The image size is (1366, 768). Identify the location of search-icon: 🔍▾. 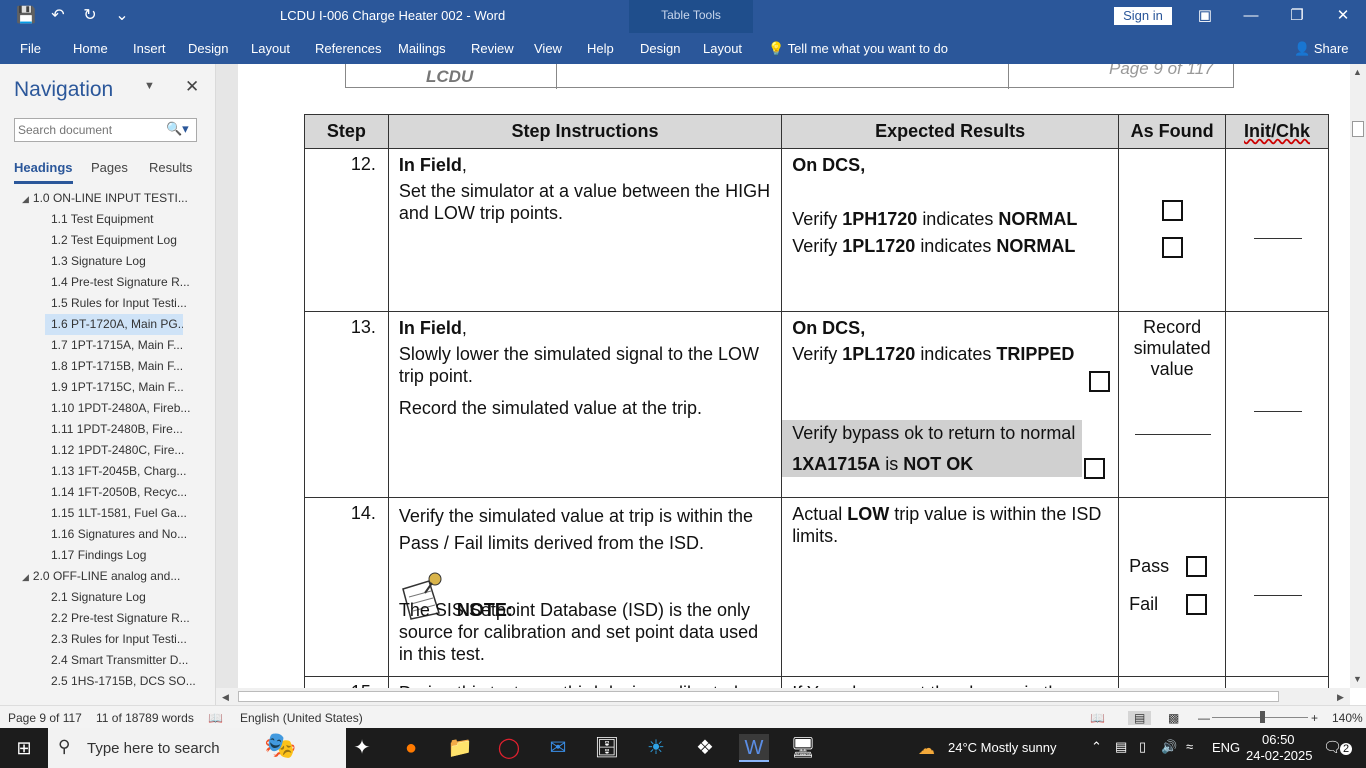
(177, 129).